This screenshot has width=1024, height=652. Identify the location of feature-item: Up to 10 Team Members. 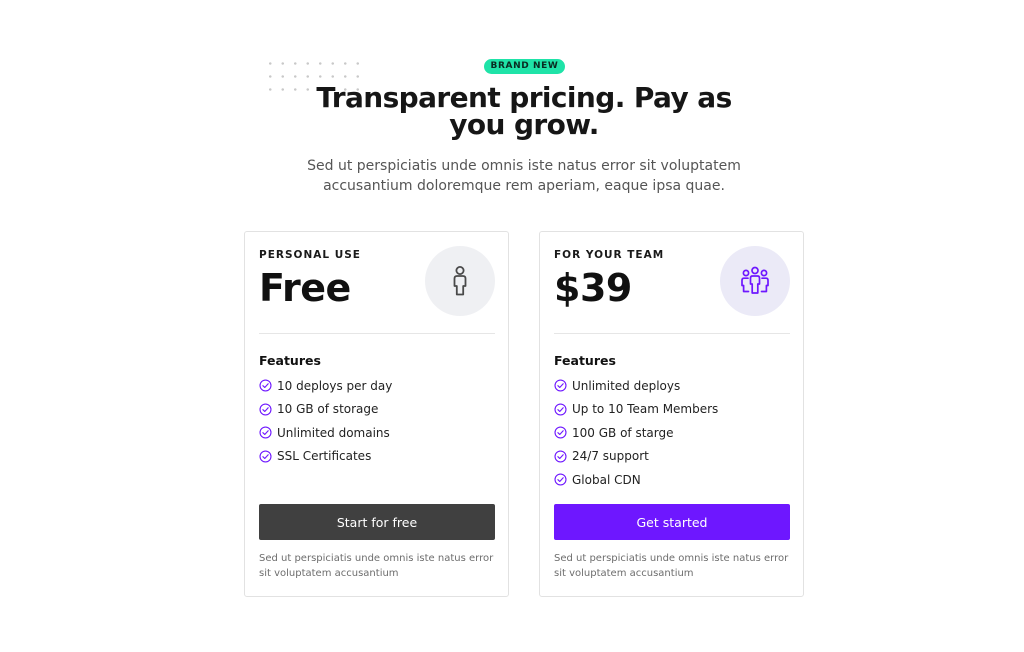
(672, 410).